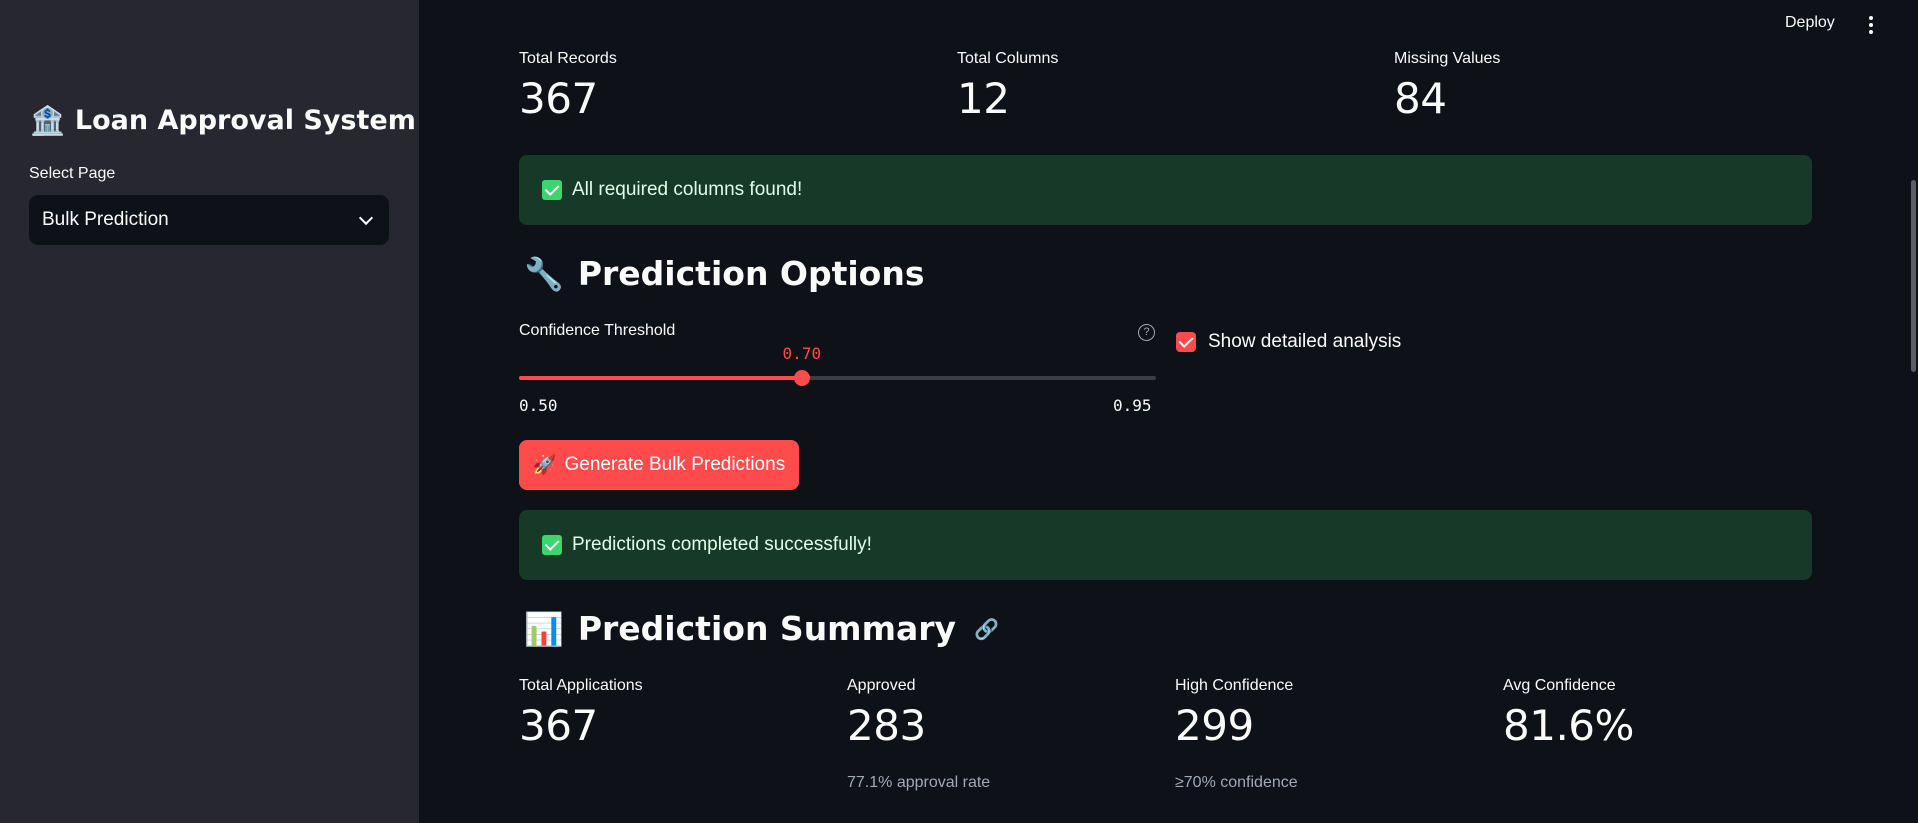 The width and height of the screenshot is (1918, 823). What do you see at coordinates (722, 544) in the screenshot?
I see `alert-text: Predictions completed successfully!` at bounding box center [722, 544].